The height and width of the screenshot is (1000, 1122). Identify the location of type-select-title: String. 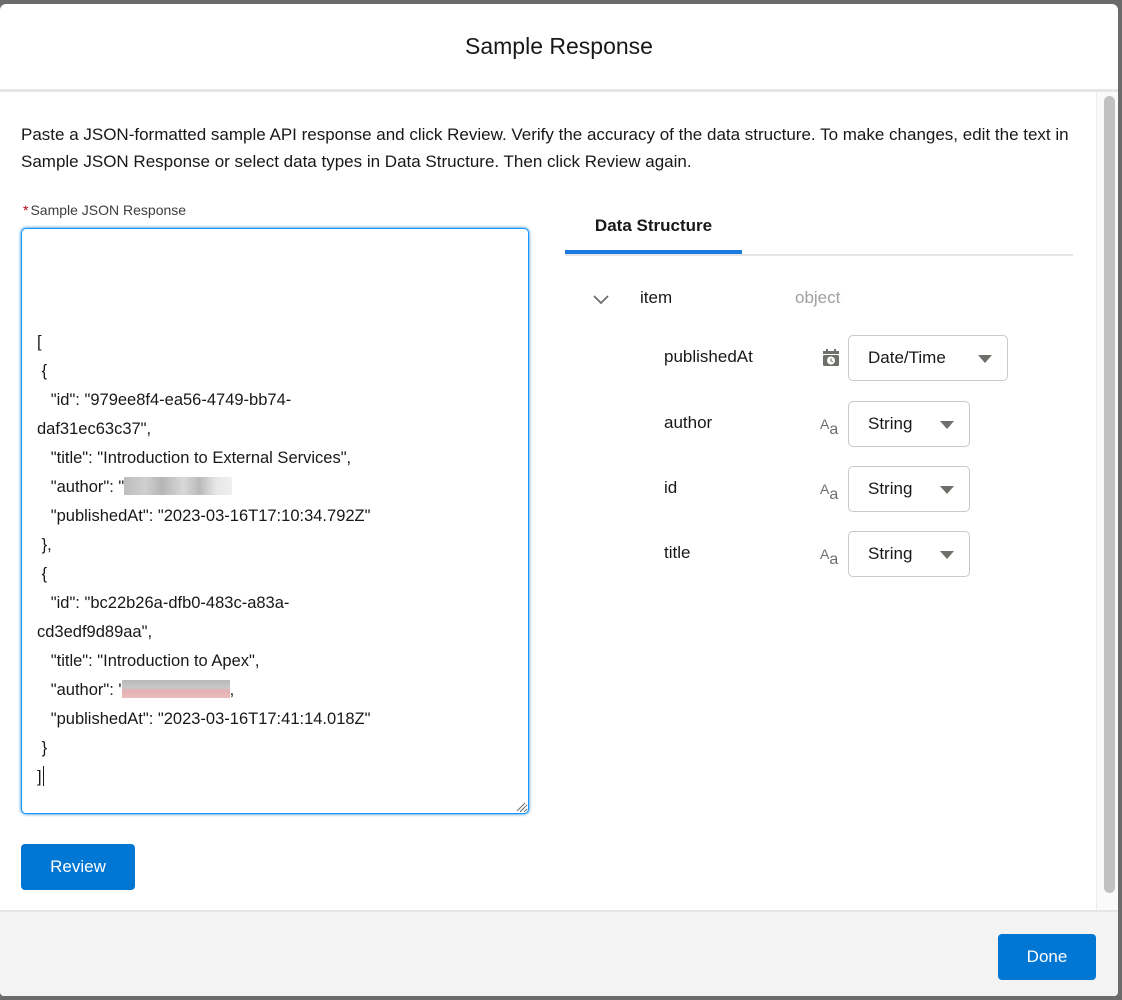
(909, 554).